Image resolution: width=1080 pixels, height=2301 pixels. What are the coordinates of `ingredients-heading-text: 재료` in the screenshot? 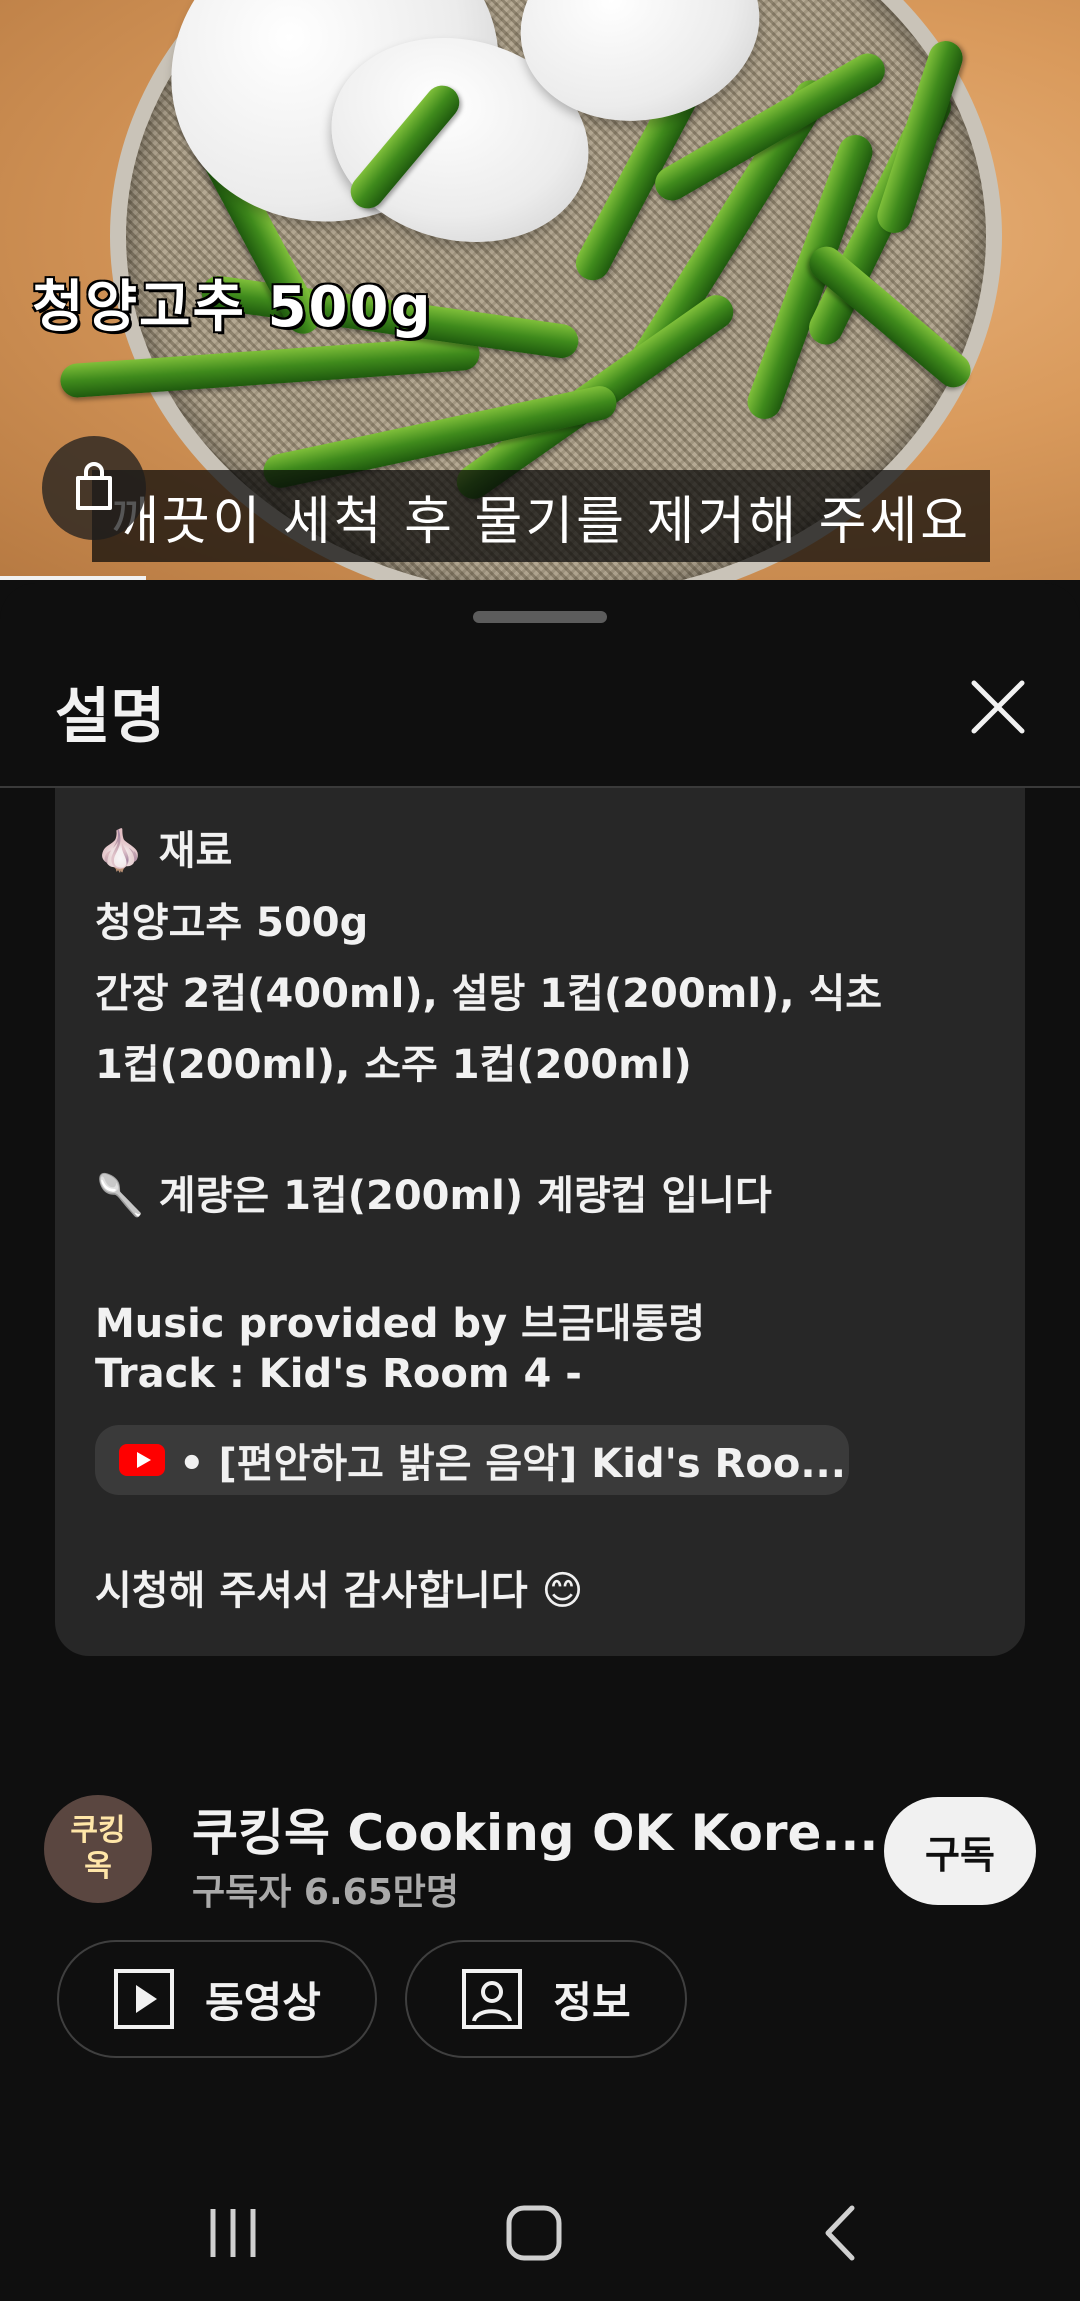 It's located at (195, 851).